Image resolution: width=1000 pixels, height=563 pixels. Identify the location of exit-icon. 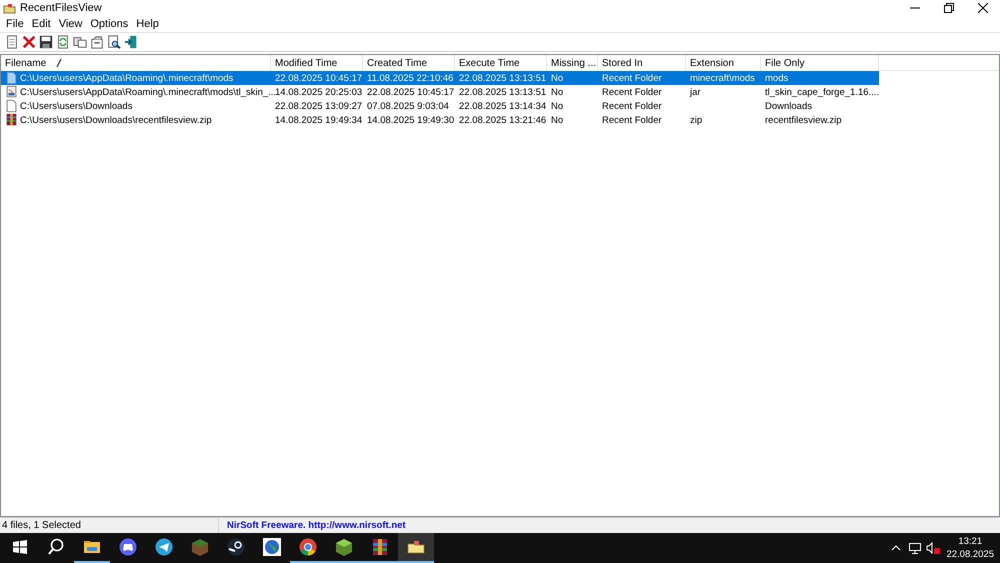
(131, 42).